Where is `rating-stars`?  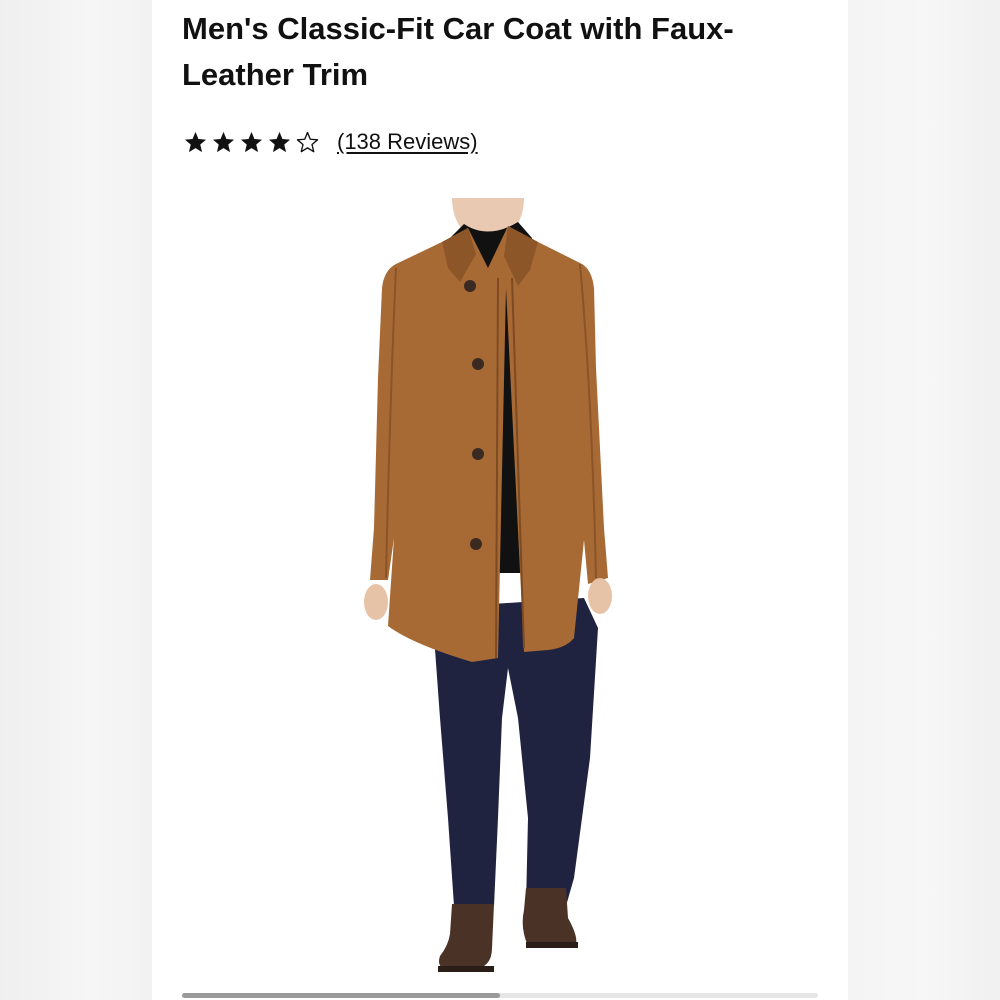 rating-stars is located at coordinates (251, 142).